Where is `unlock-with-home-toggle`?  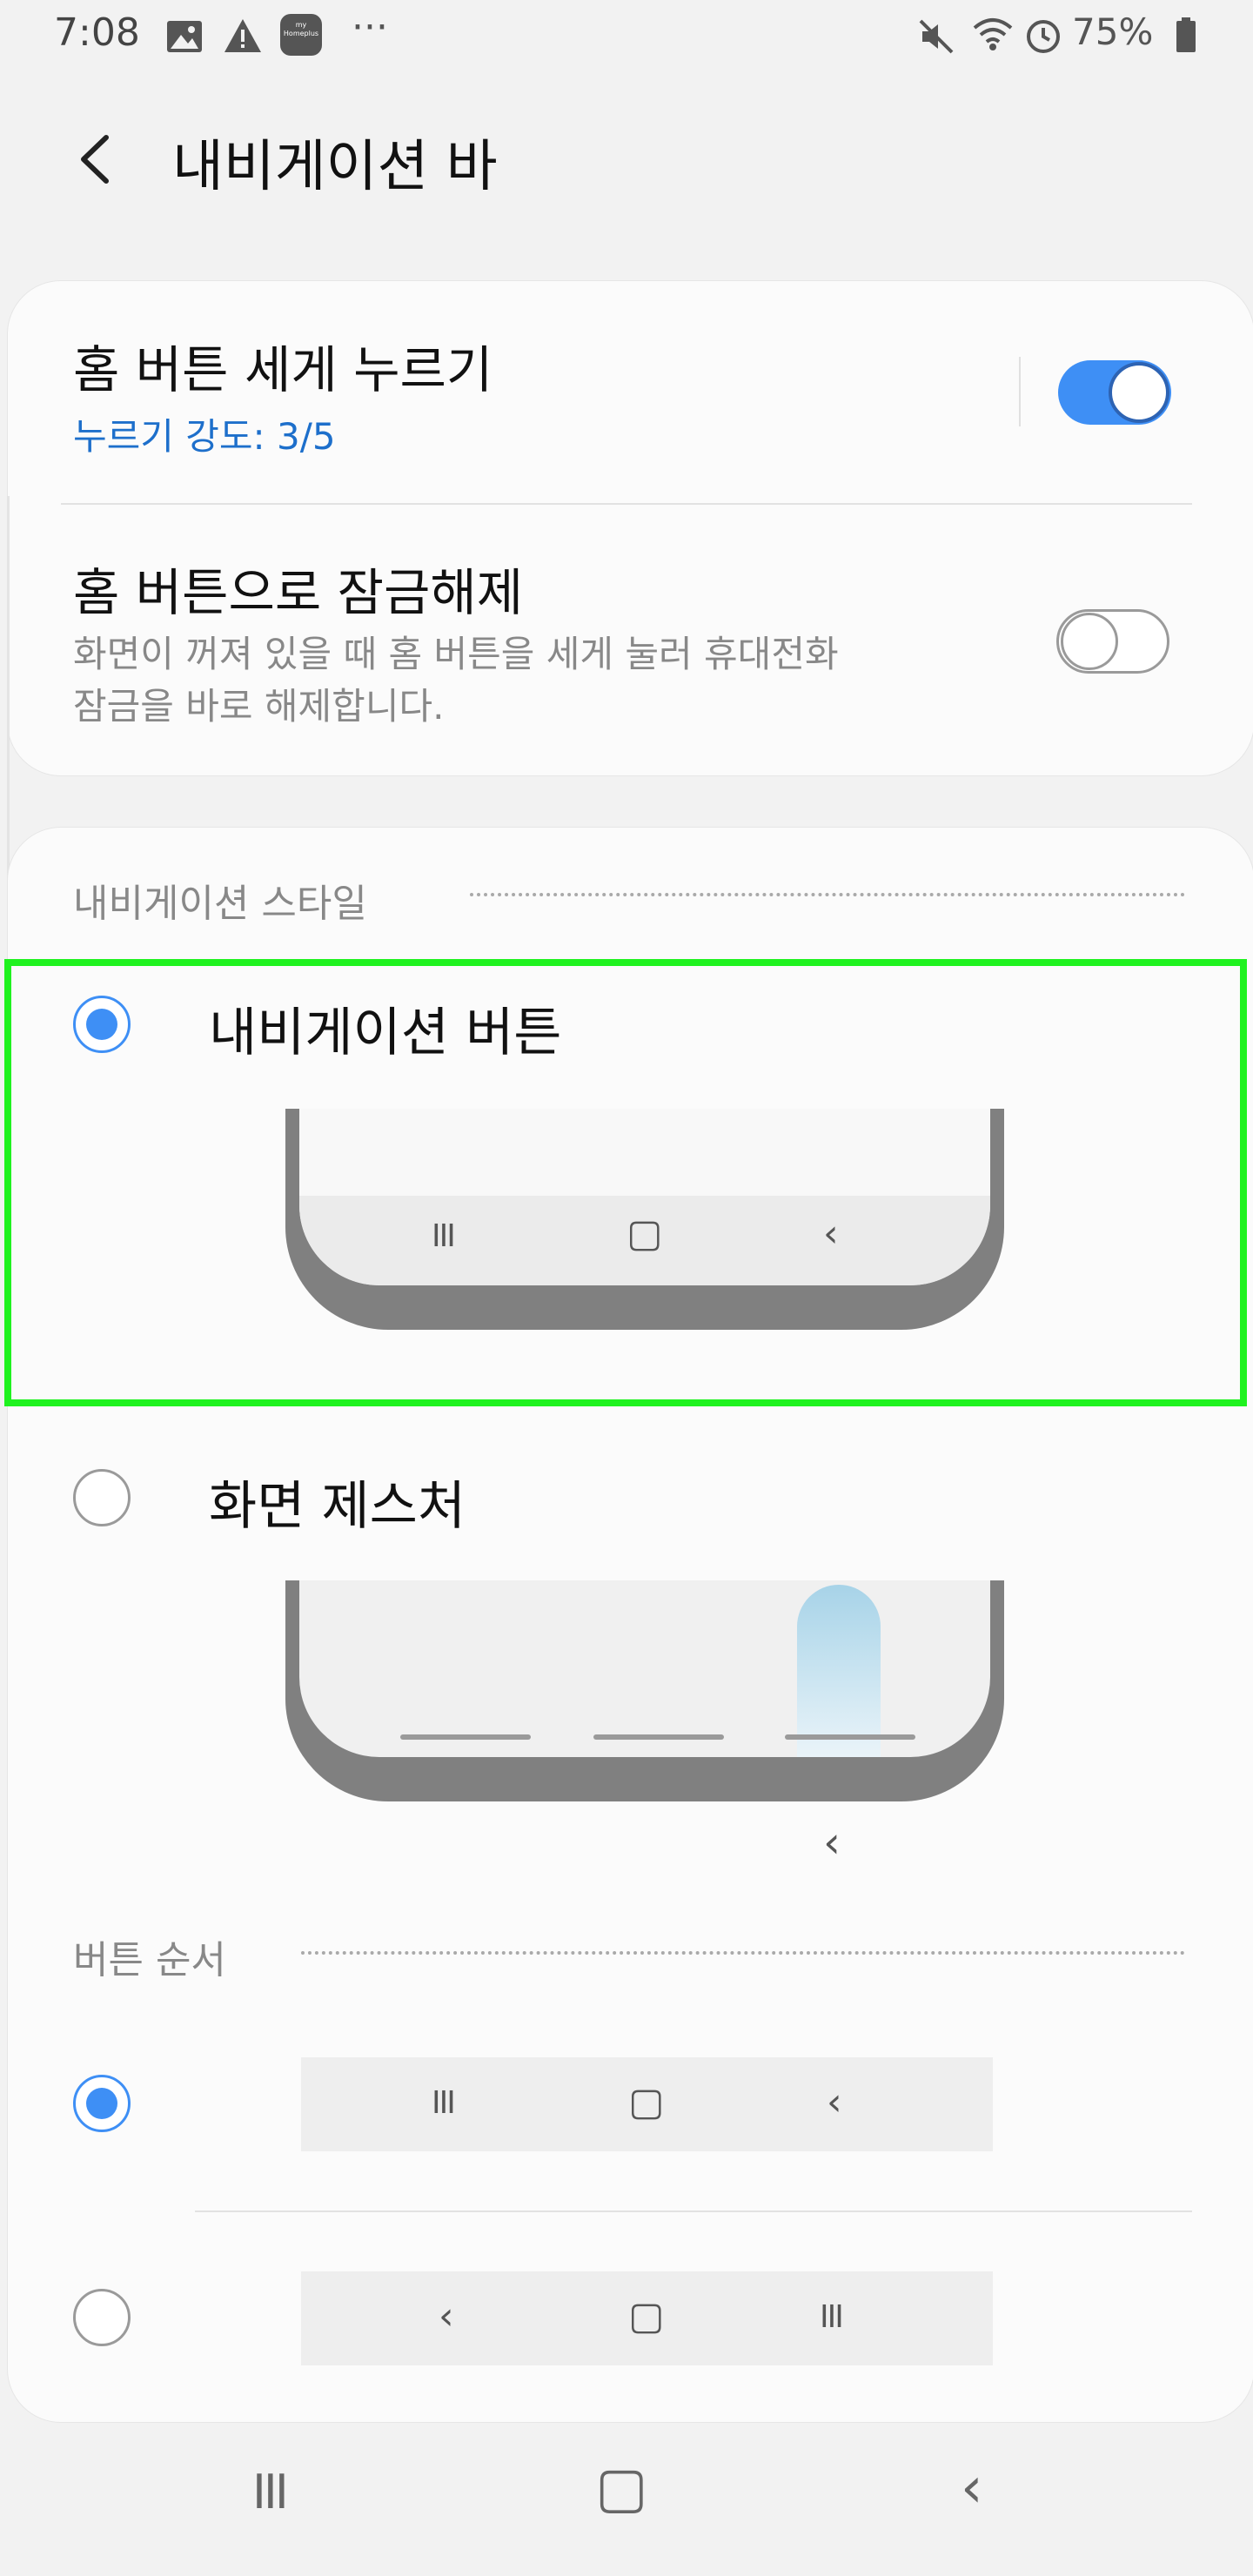 unlock-with-home-toggle is located at coordinates (1112, 641).